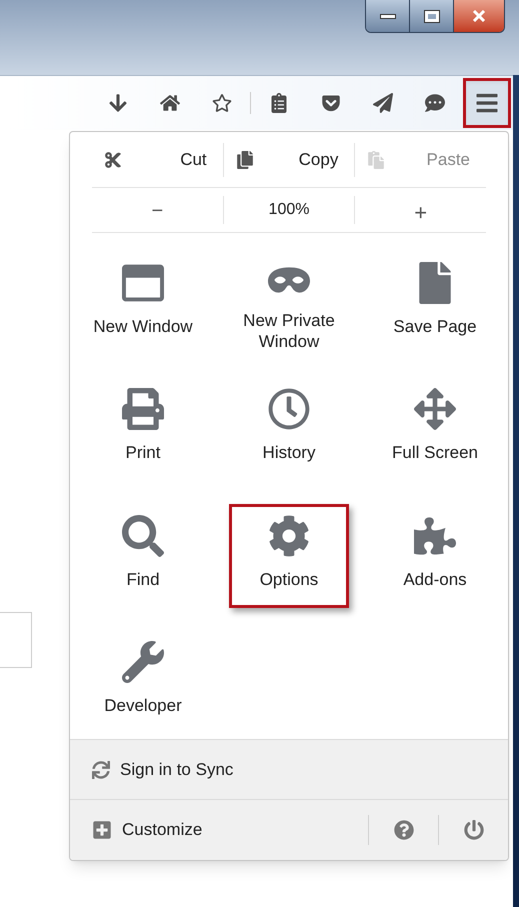  Describe the element at coordinates (289, 409) in the screenshot. I see `clock-icon` at that location.